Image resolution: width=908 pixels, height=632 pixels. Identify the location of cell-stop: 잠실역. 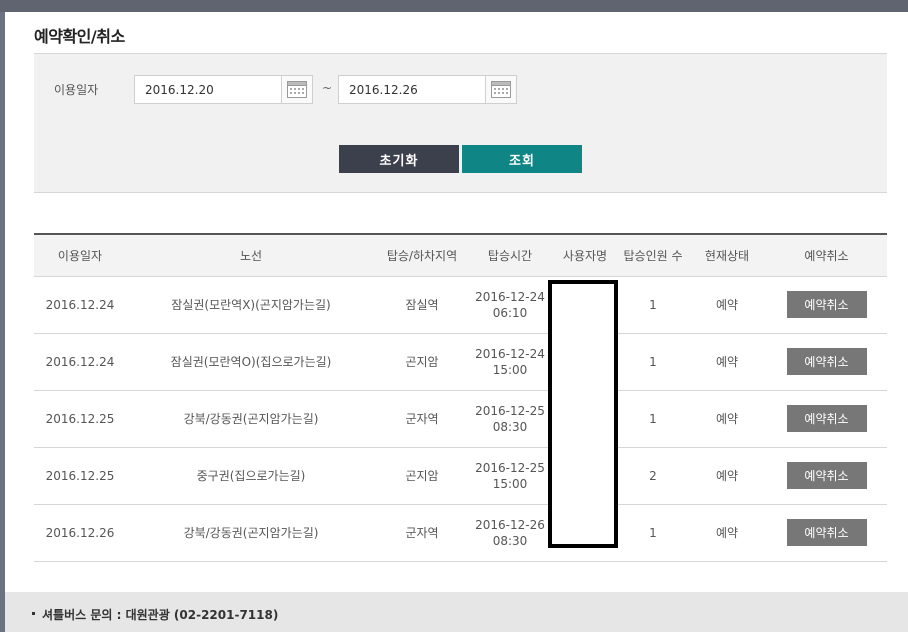
(422, 305).